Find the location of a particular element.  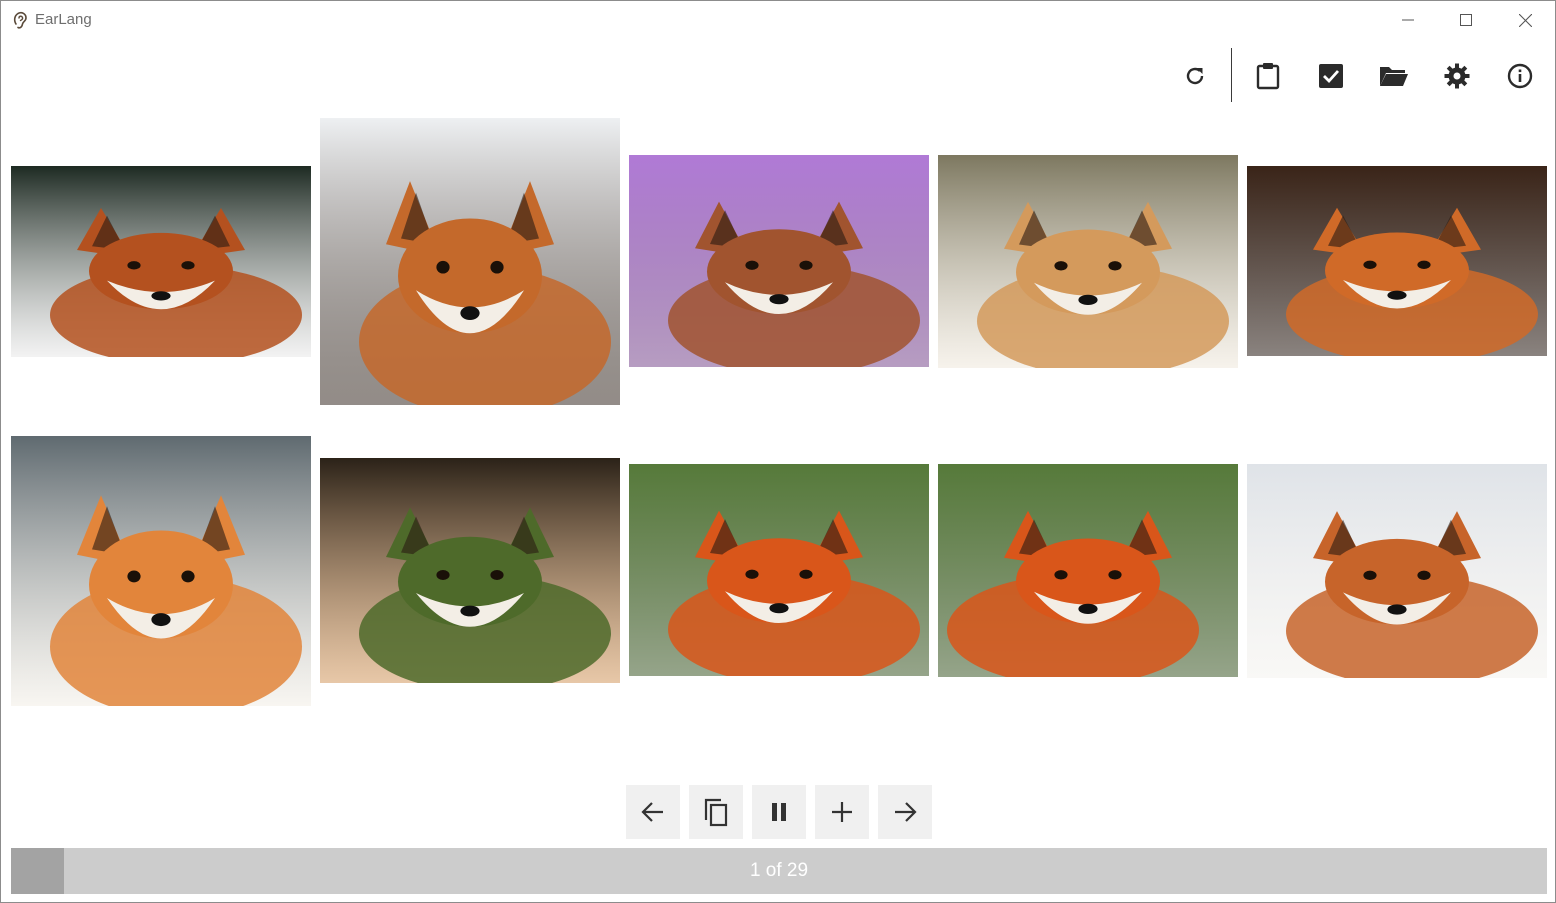

progress-label: 1 of 29 is located at coordinates (779, 870).